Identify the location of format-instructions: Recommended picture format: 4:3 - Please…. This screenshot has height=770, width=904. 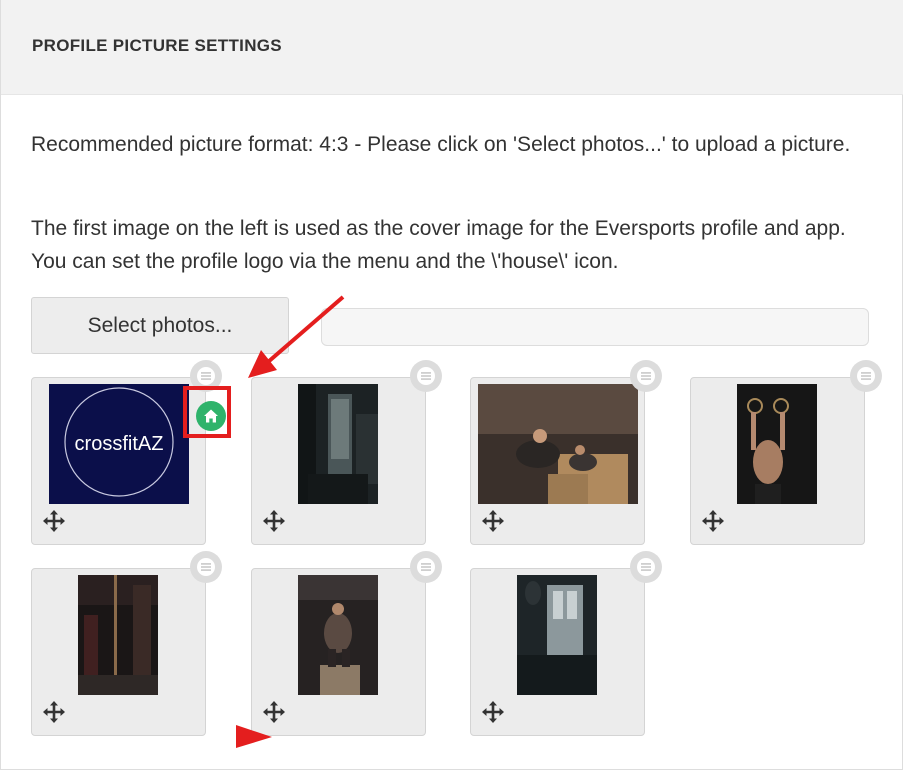
(441, 144).